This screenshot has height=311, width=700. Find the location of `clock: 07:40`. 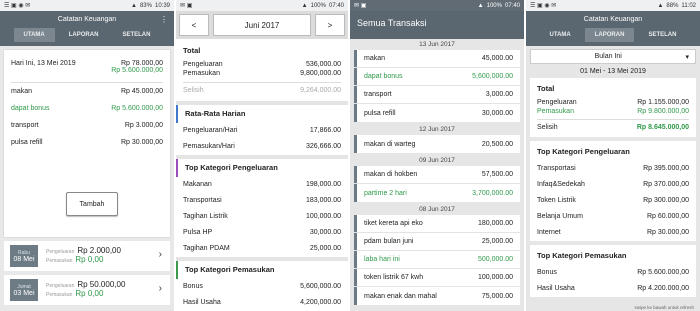

clock: 07:40 is located at coordinates (512, 5).